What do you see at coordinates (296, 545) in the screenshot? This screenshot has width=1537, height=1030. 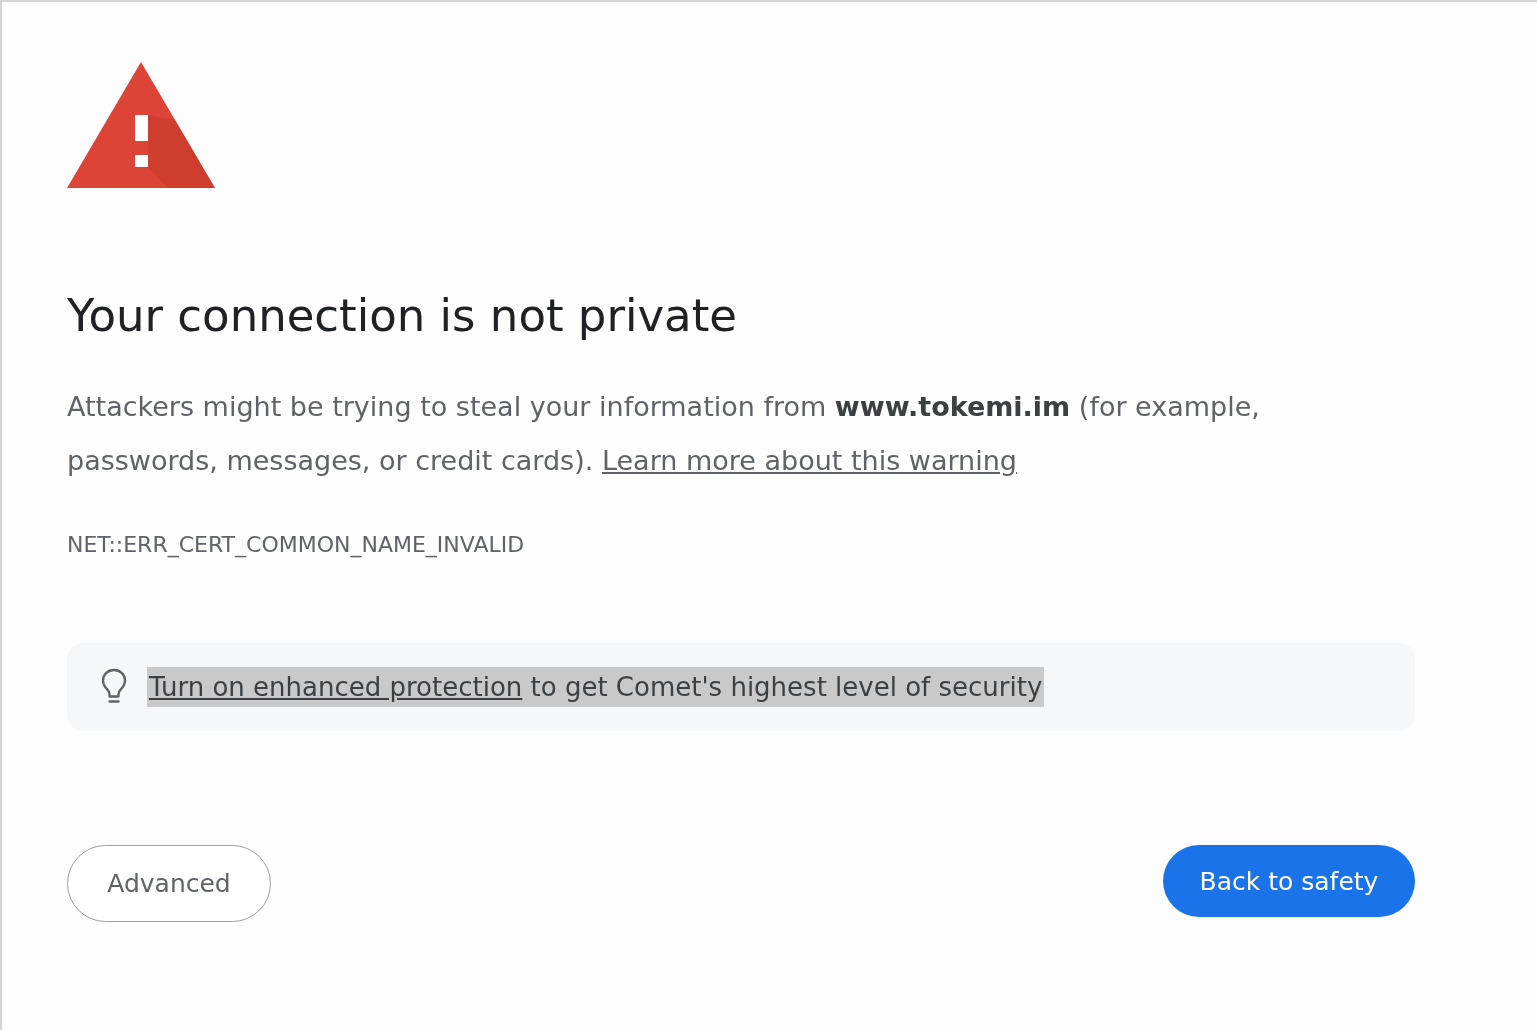 I see `error-code: NET::ERR_CERT_COMMON_NAME_INVALID` at bounding box center [296, 545].